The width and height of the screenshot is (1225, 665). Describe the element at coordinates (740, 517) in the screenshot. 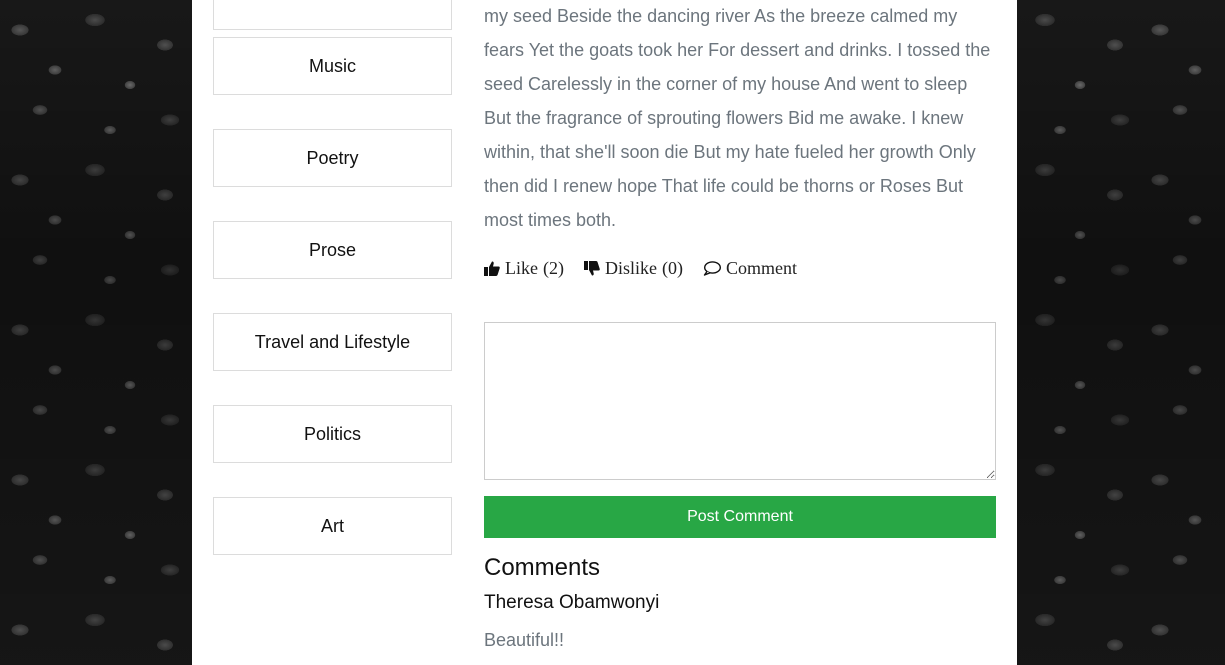

I see `post-comment-button: Post Comment` at that location.